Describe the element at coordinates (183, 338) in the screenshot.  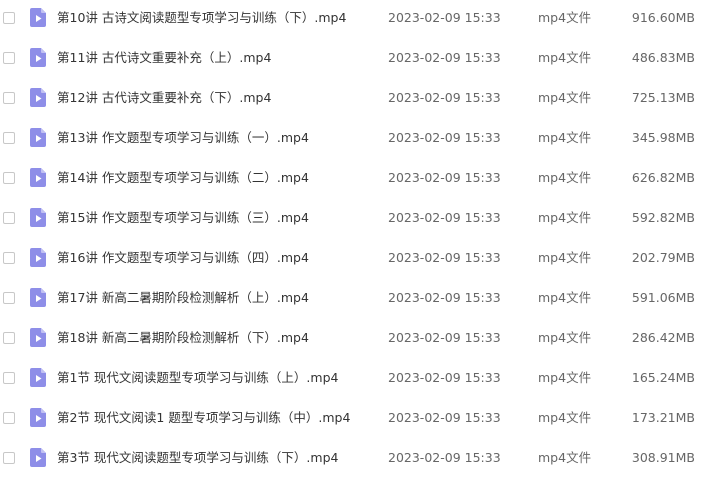
I see `file-name: 第18讲 新高二暑期阶段检测解析（下）.mp4` at that location.